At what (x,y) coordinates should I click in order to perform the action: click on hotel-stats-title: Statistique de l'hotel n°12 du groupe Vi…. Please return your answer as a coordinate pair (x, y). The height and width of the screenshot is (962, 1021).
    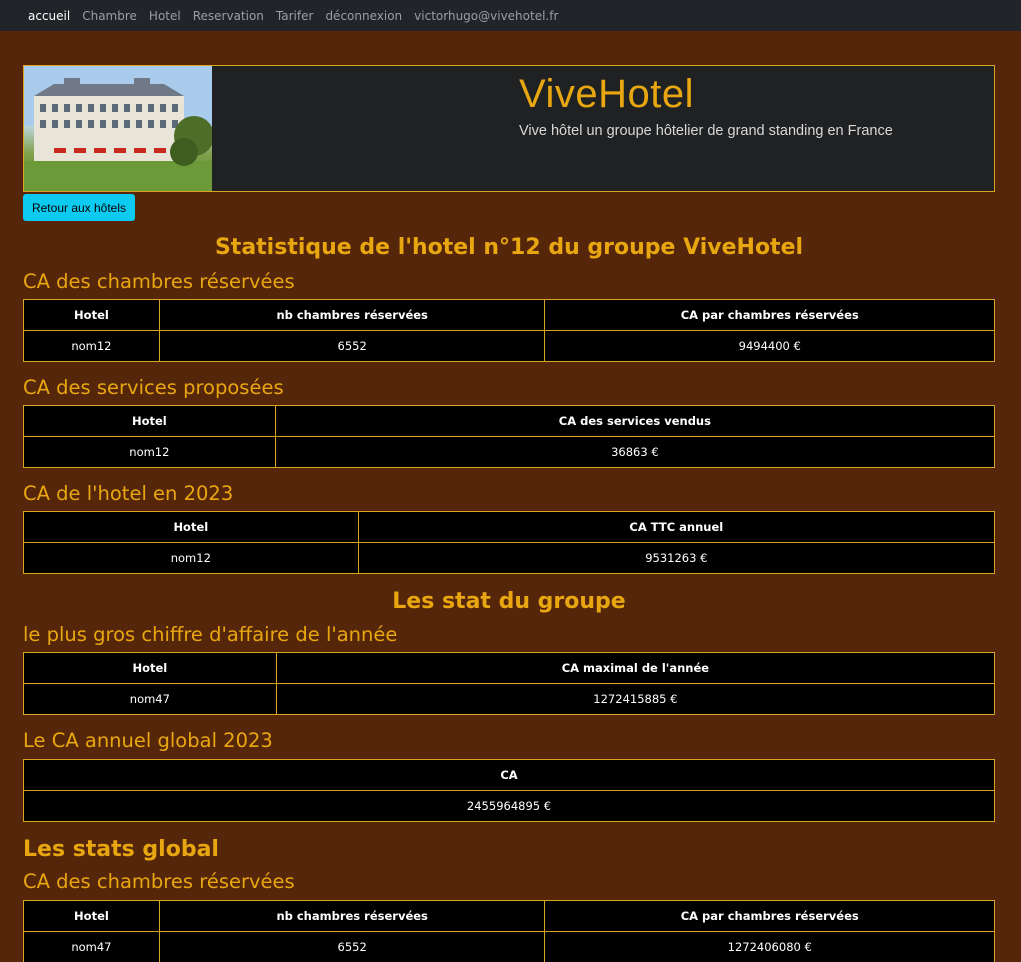
    Looking at the image, I should click on (509, 247).